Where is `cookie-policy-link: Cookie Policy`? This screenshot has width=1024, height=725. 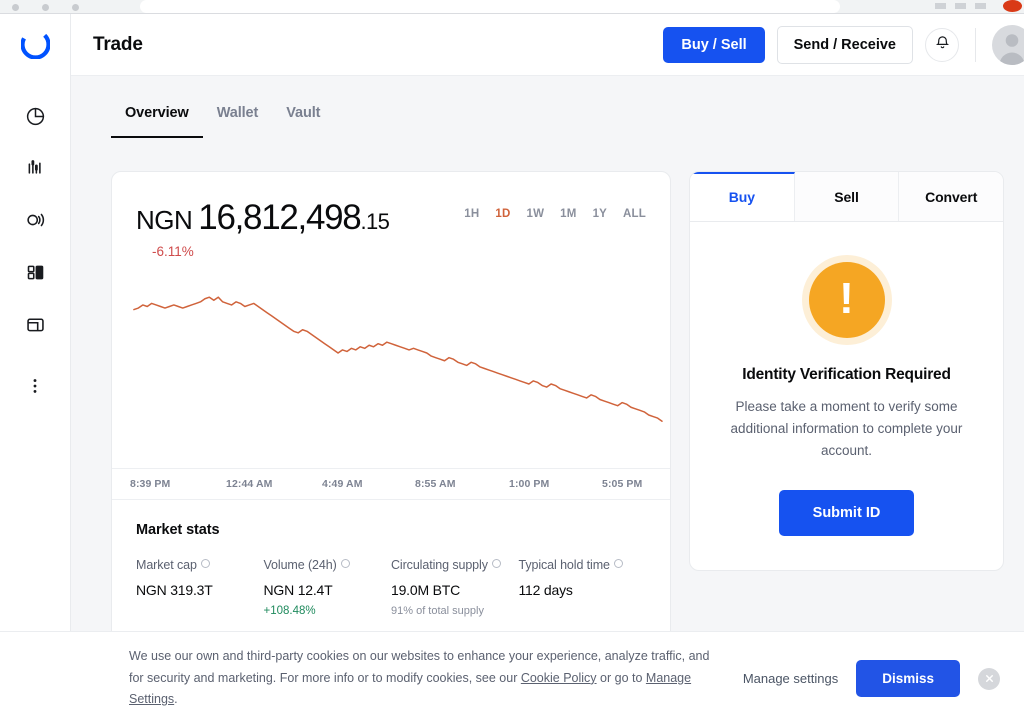
cookie-policy-link: Cookie Policy is located at coordinates (559, 678).